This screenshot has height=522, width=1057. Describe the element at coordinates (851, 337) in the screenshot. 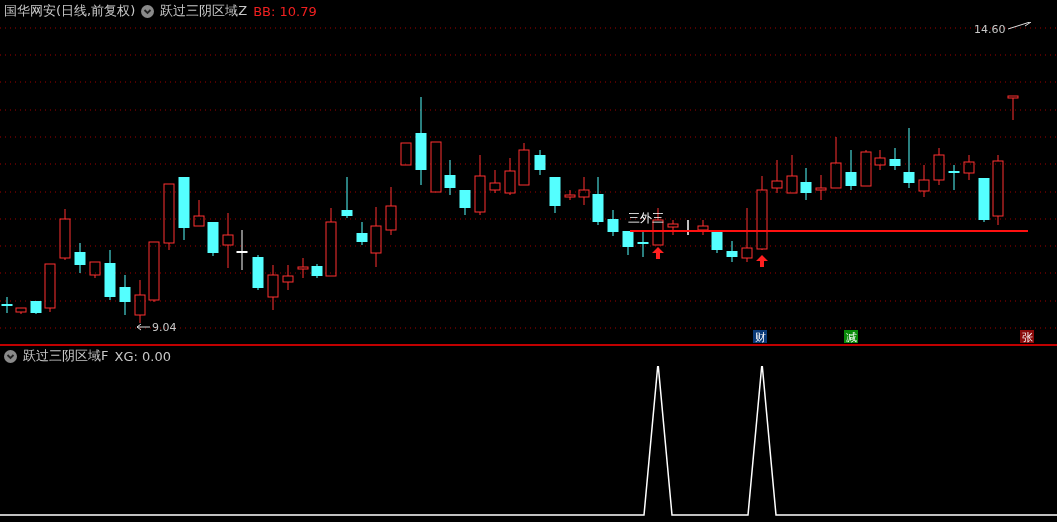

I see `event-marker: 减` at that location.